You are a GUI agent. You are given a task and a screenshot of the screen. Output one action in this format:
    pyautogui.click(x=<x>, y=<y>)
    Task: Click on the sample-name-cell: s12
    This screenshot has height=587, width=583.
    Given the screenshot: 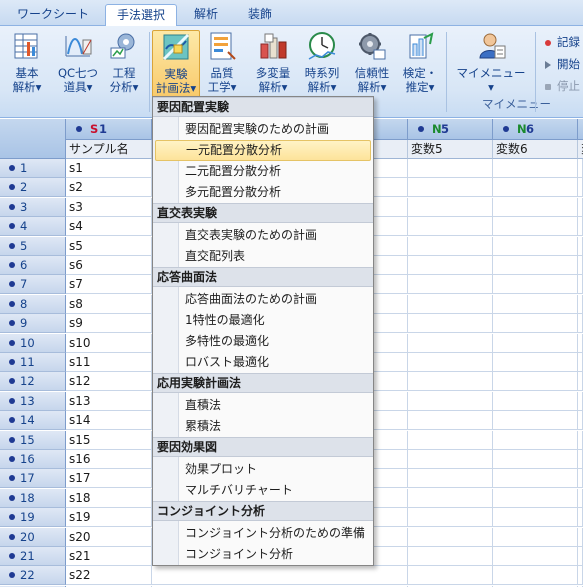 What is the action you would take?
    pyautogui.click(x=109, y=381)
    